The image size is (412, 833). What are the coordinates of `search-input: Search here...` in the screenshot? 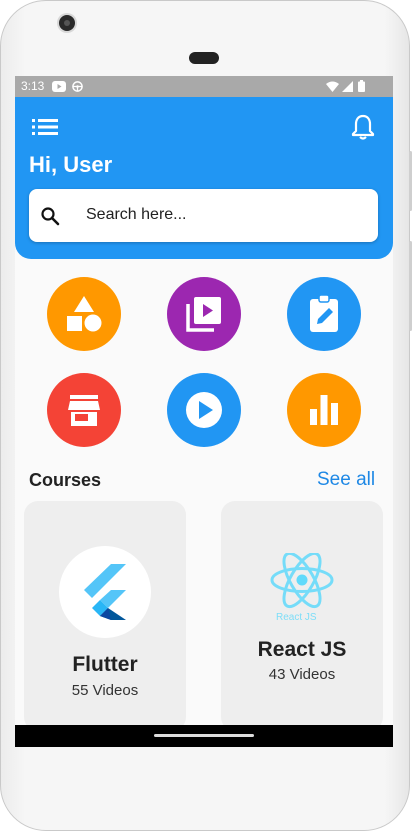 It's located at (203, 215).